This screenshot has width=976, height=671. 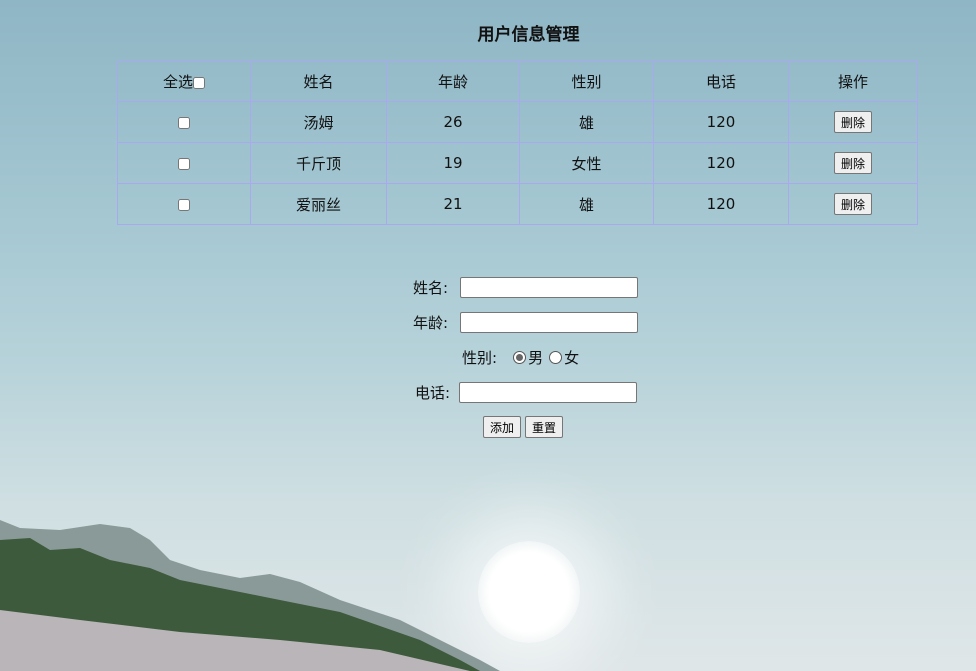 What do you see at coordinates (548, 392) in the screenshot?
I see `phone-input` at bounding box center [548, 392].